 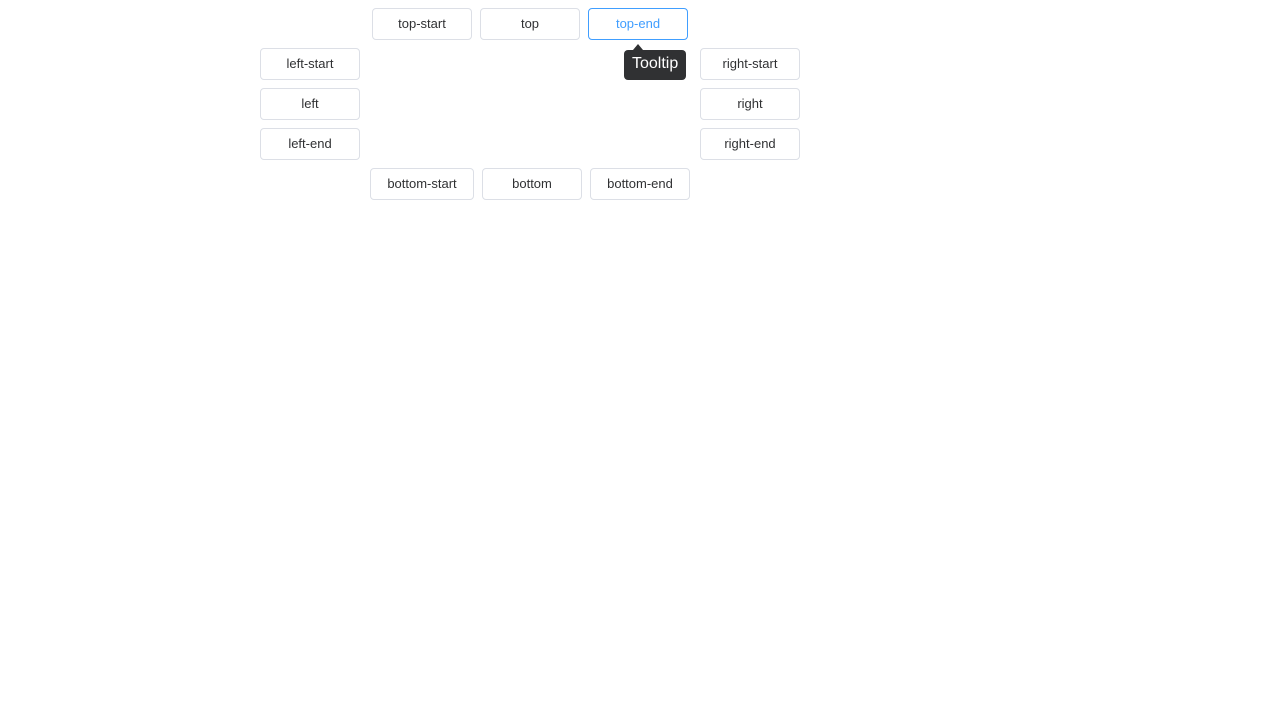 I want to click on right-button: right, so click(x=750, y=104).